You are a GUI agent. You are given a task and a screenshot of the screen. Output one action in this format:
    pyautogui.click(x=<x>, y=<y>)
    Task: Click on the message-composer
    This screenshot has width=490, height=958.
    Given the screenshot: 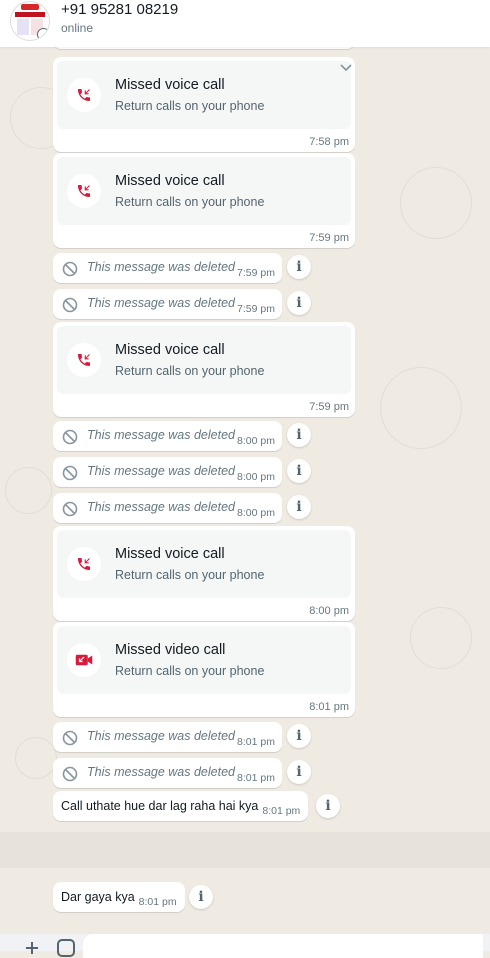 What is the action you would take?
    pyautogui.click(x=245, y=946)
    